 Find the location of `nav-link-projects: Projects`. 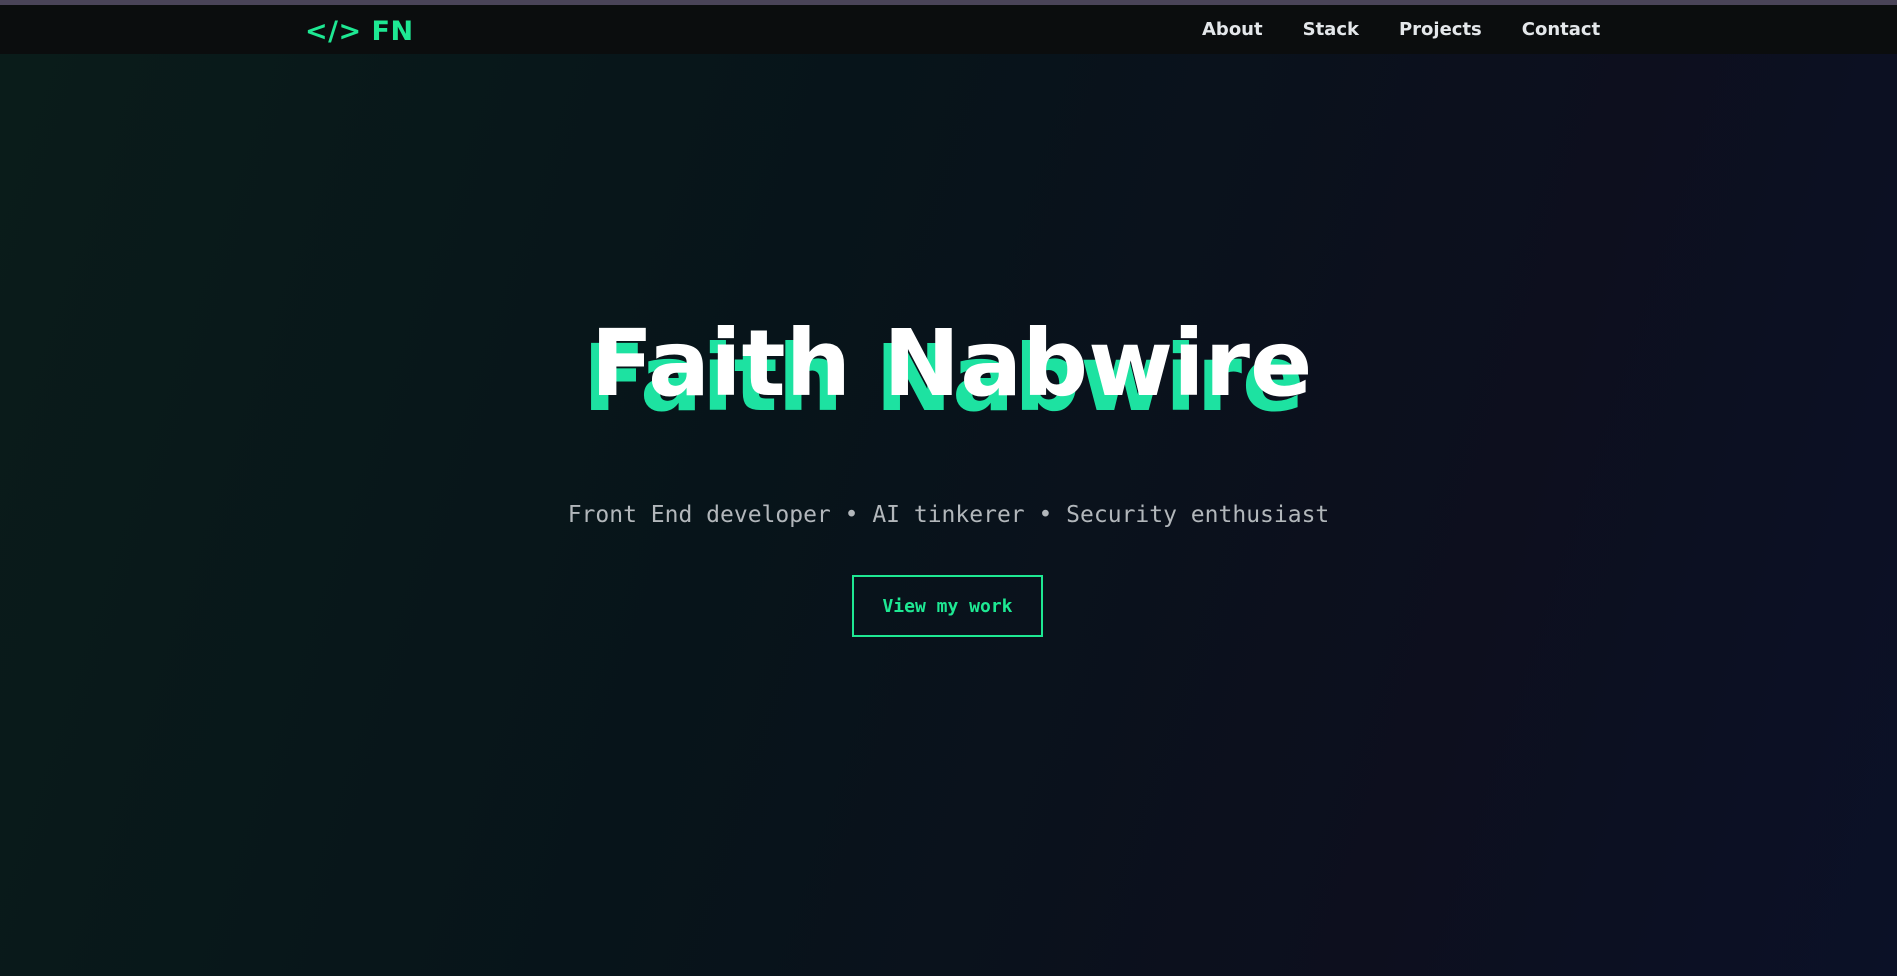

nav-link-projects: Projects is located at coordinates (1440, 30).